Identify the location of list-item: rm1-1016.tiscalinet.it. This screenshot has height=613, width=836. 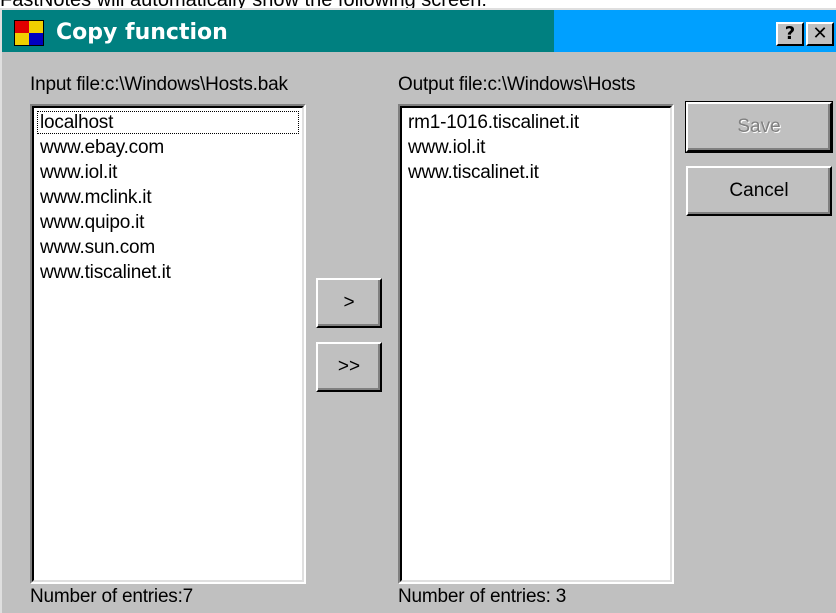
(536, 122).